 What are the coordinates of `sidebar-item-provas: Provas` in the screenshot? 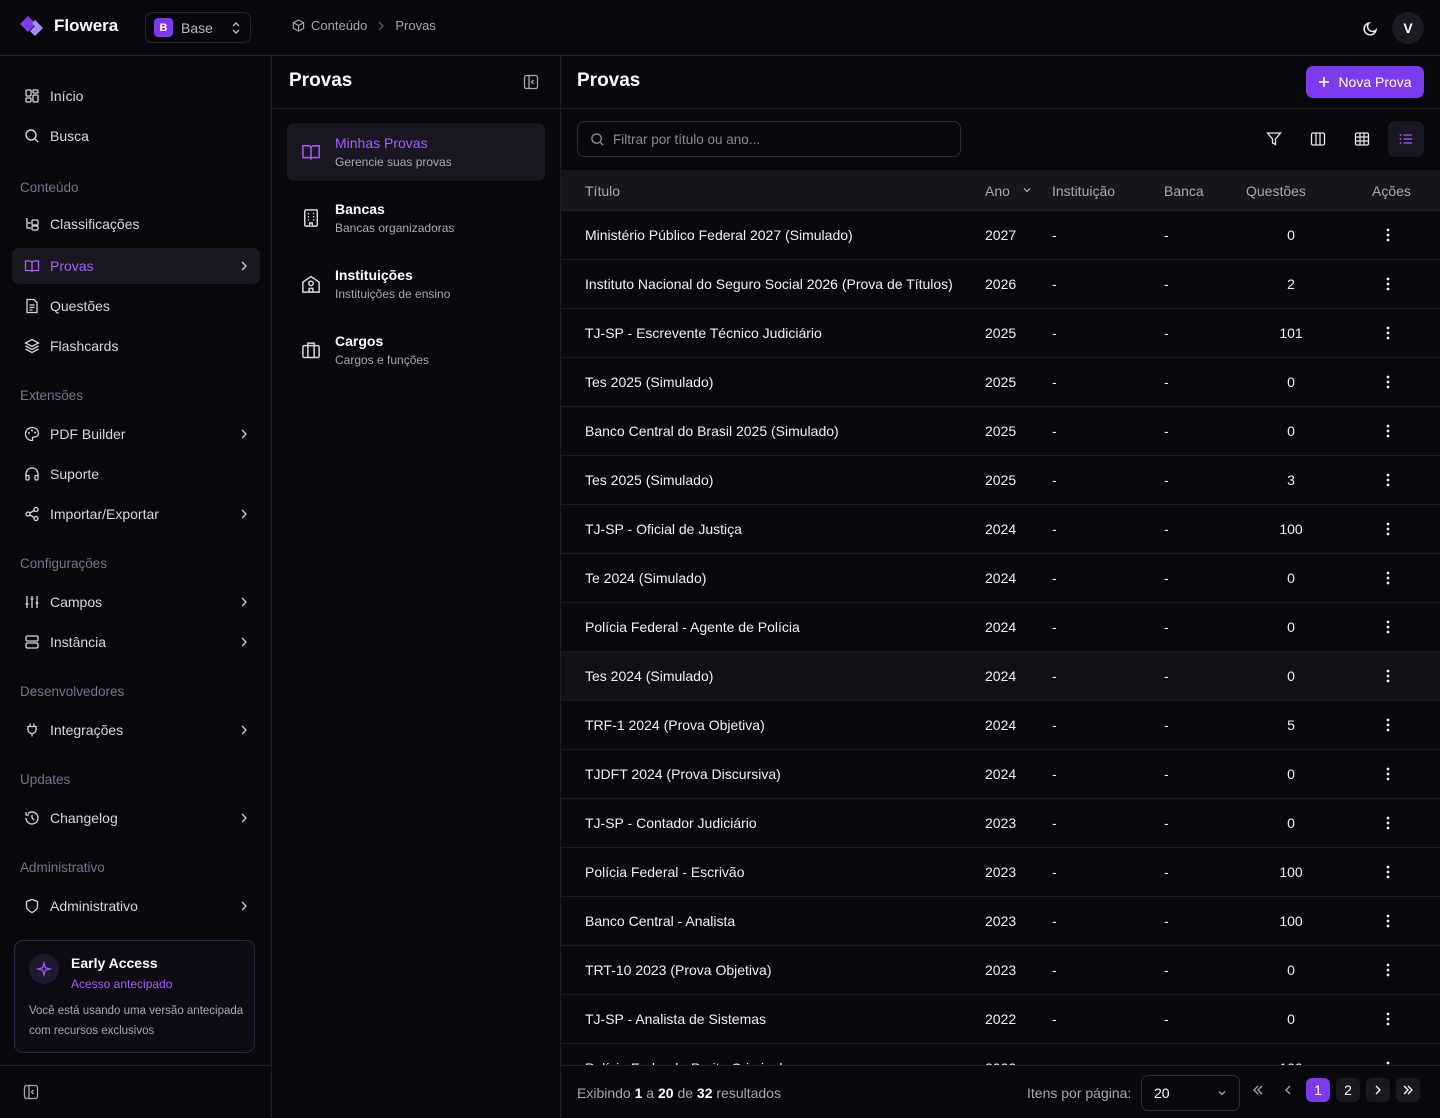 It's located at (136, 266).